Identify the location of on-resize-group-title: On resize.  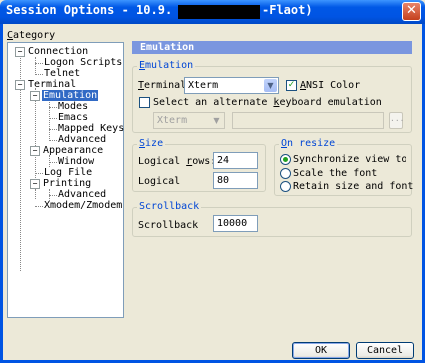
(308, 143).